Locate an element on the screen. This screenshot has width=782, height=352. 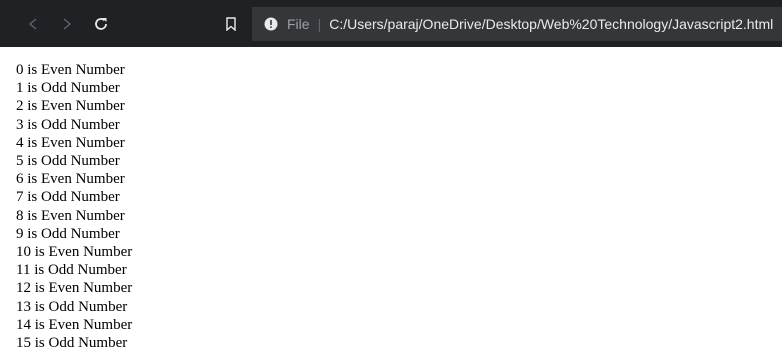
back-arrow-icon is located at coordinates (32, 23).